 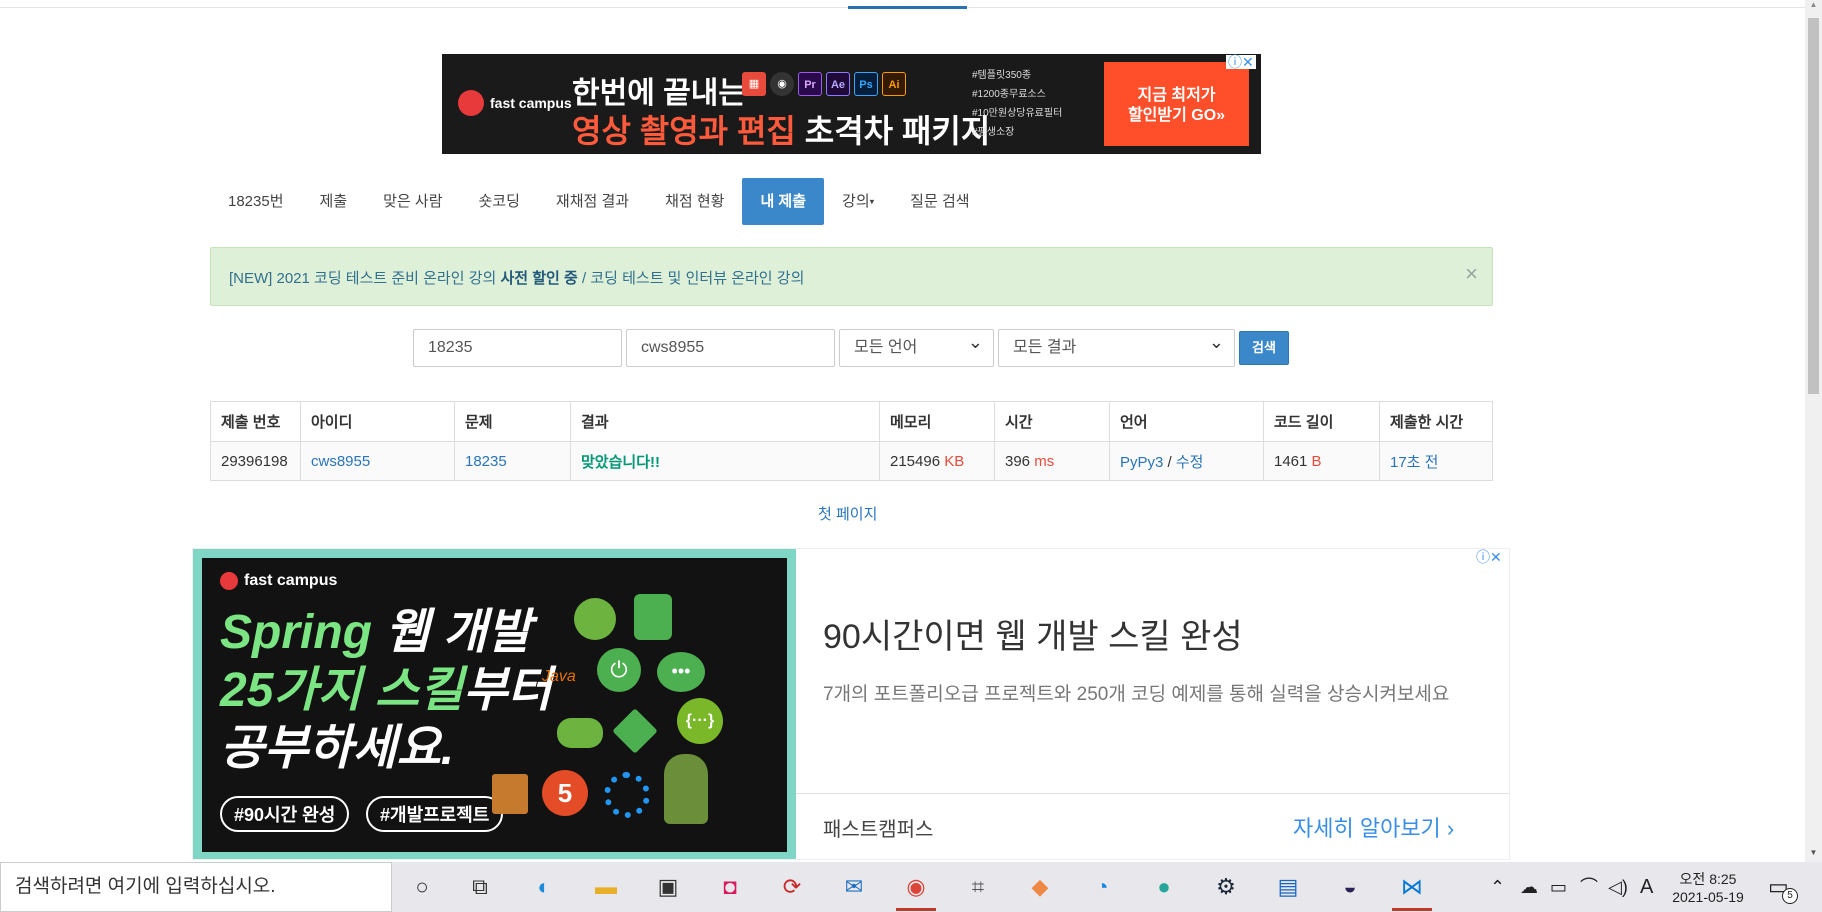 I want to click on tab-judge-status: 채점 현황, so click(x=694, y=201).